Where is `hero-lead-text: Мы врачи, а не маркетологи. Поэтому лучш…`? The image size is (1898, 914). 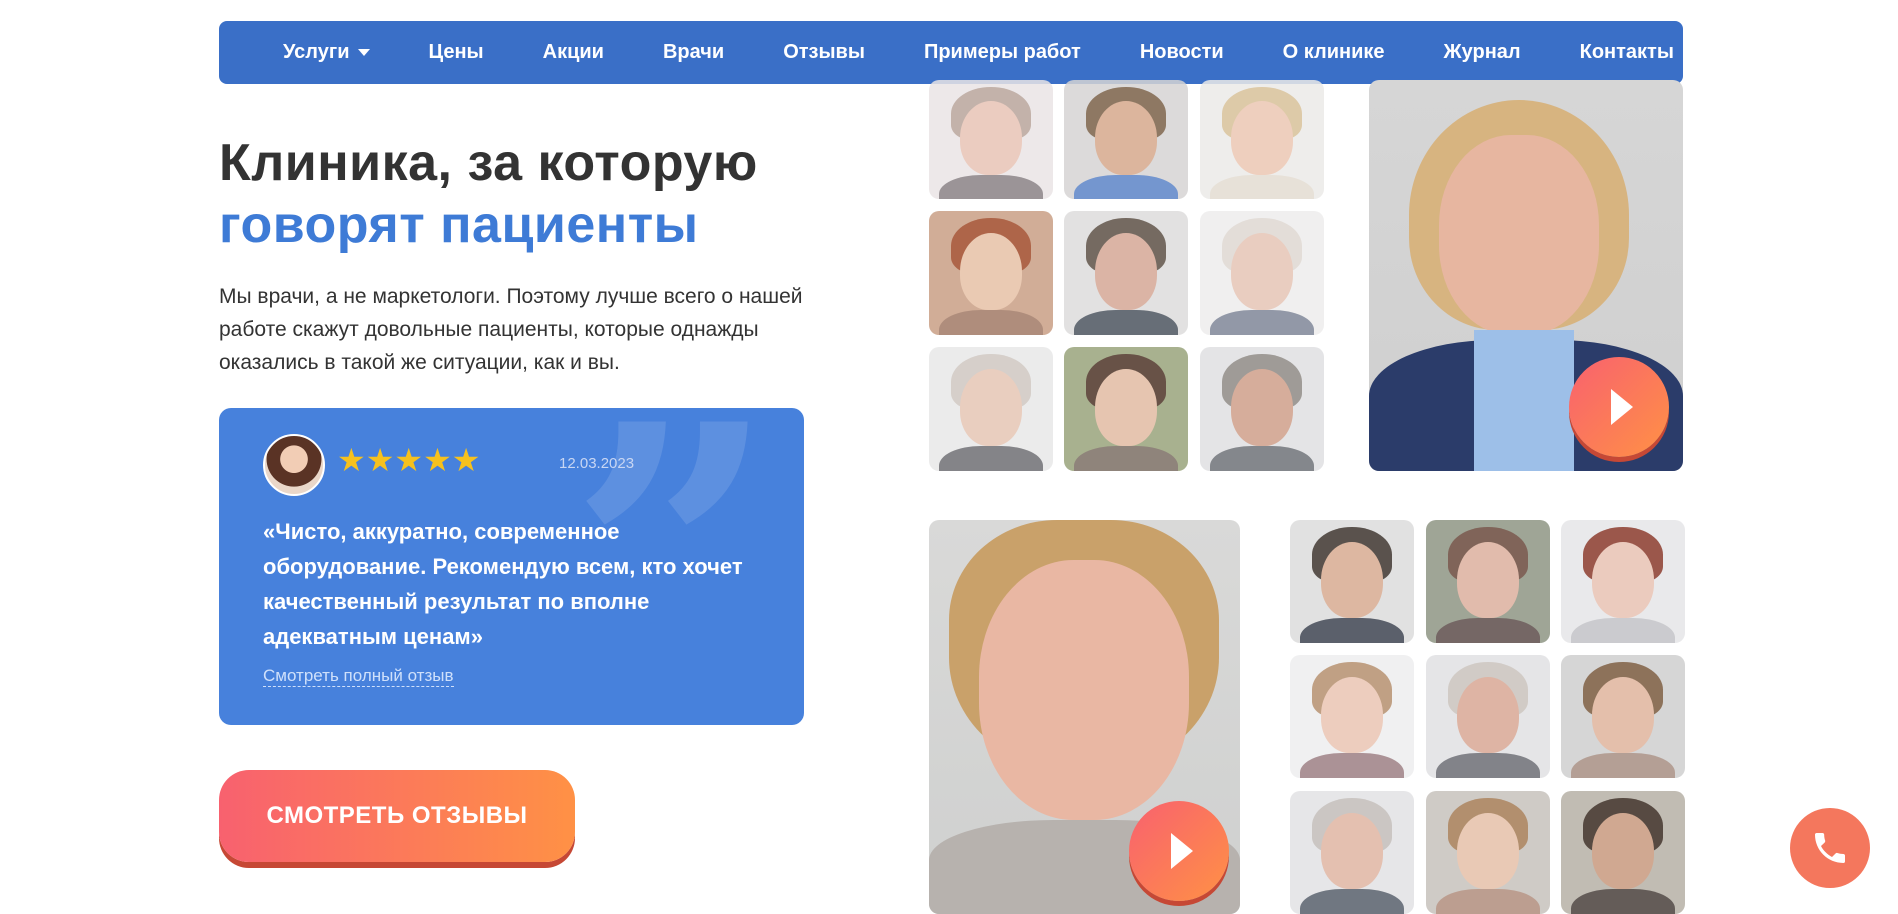
hero-lead-text: Мы врачи, а не маркетологи. Поэтому лучш… is located at coordinates (511, 329).